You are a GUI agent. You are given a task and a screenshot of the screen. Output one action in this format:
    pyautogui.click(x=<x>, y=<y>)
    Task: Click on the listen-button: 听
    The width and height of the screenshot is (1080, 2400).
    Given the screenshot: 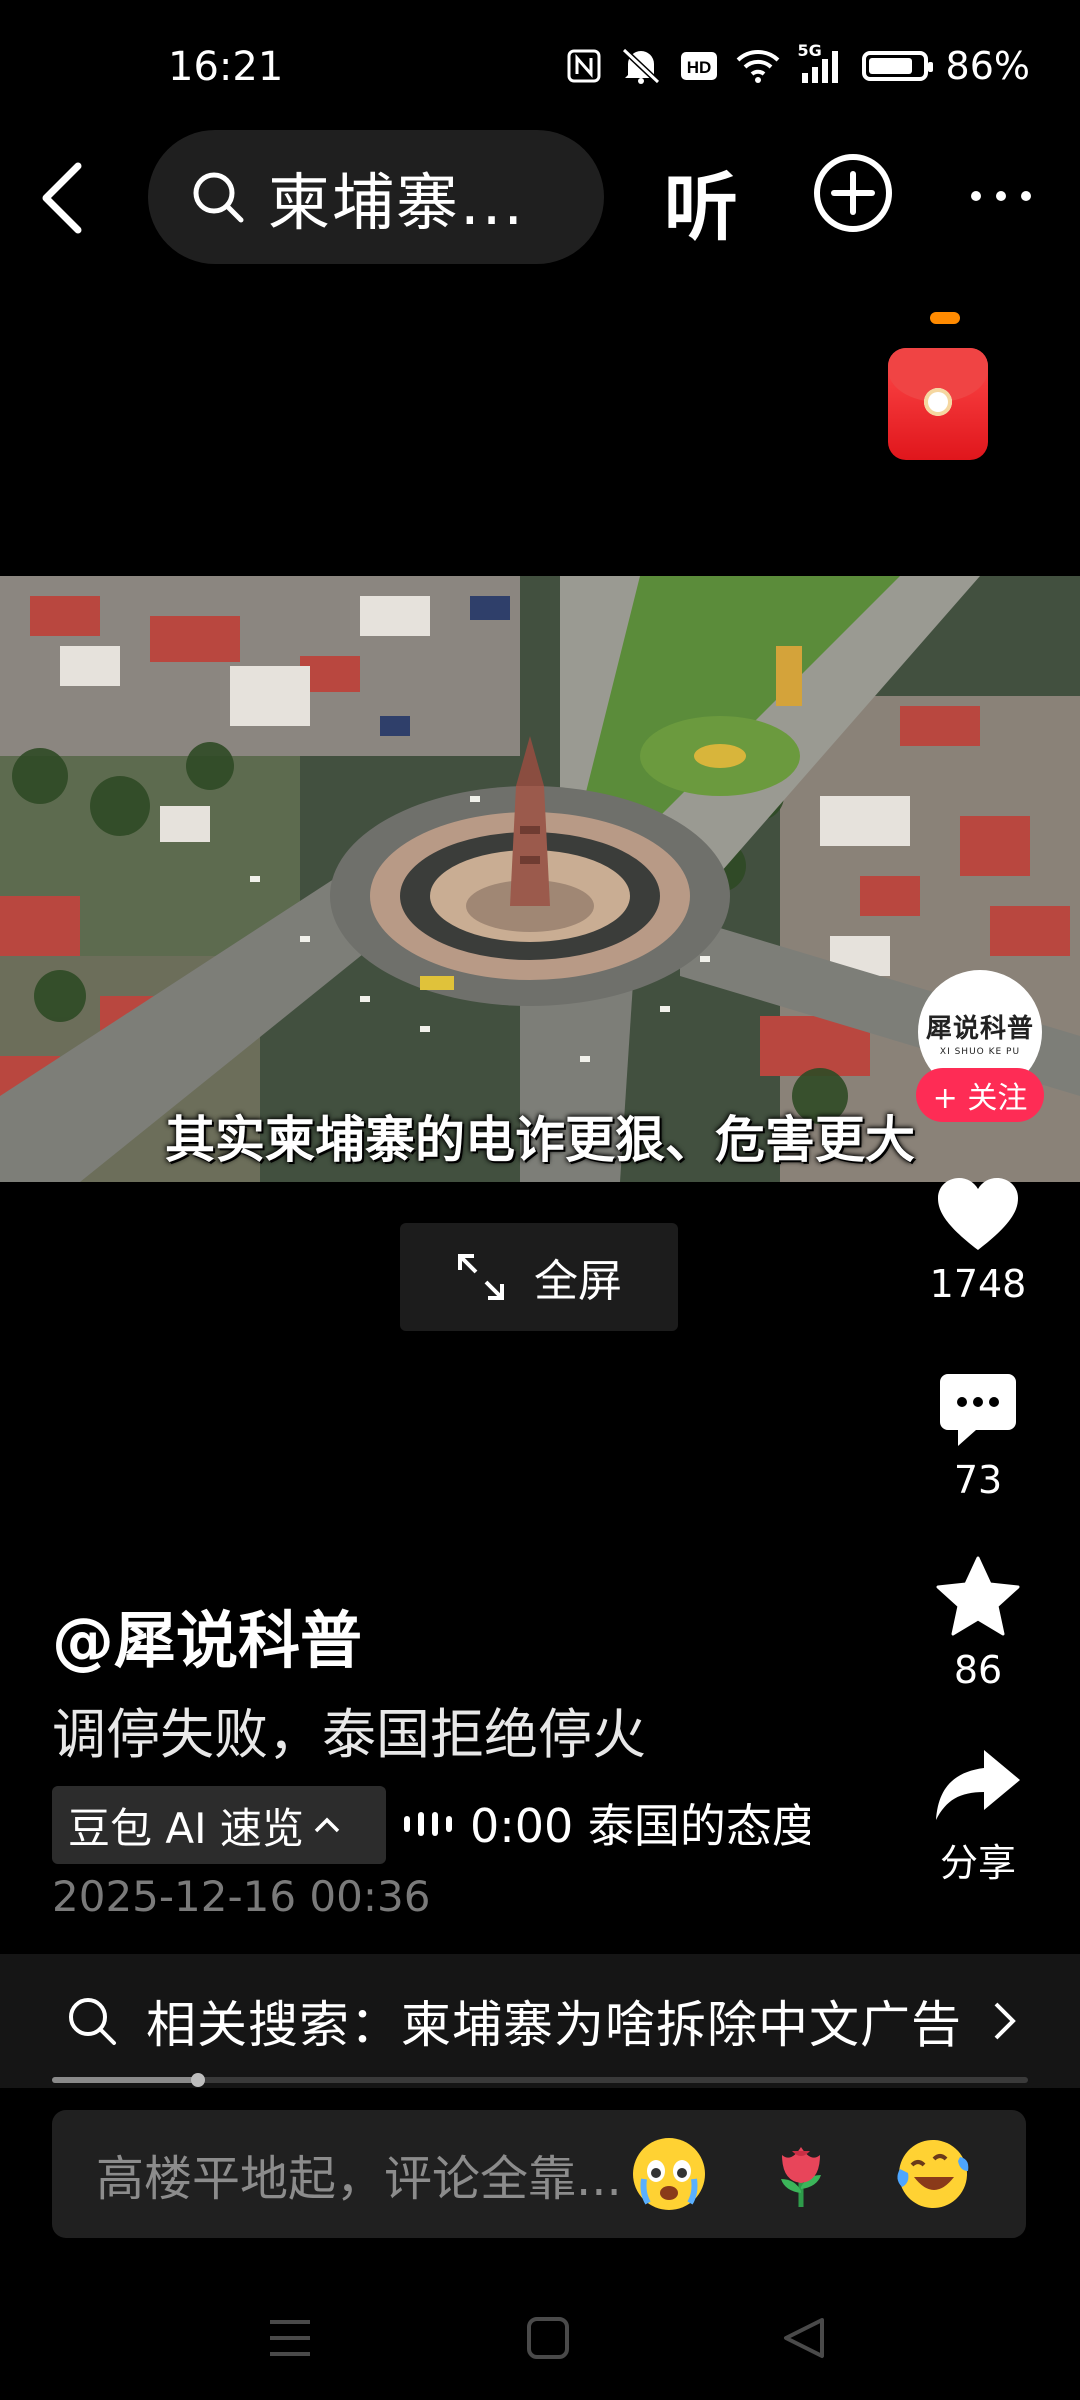 What is the action you would take?
    pyautogui.click(x=701, y=201)
    